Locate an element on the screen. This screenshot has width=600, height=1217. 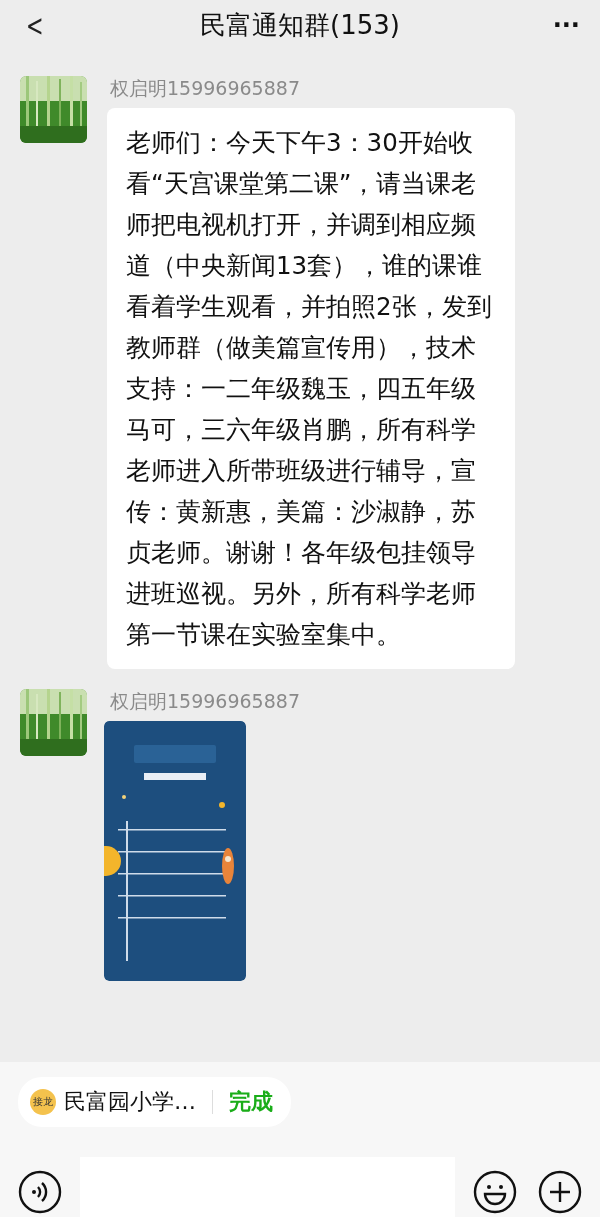
plus-icon is located at coordinates (560, 1192).